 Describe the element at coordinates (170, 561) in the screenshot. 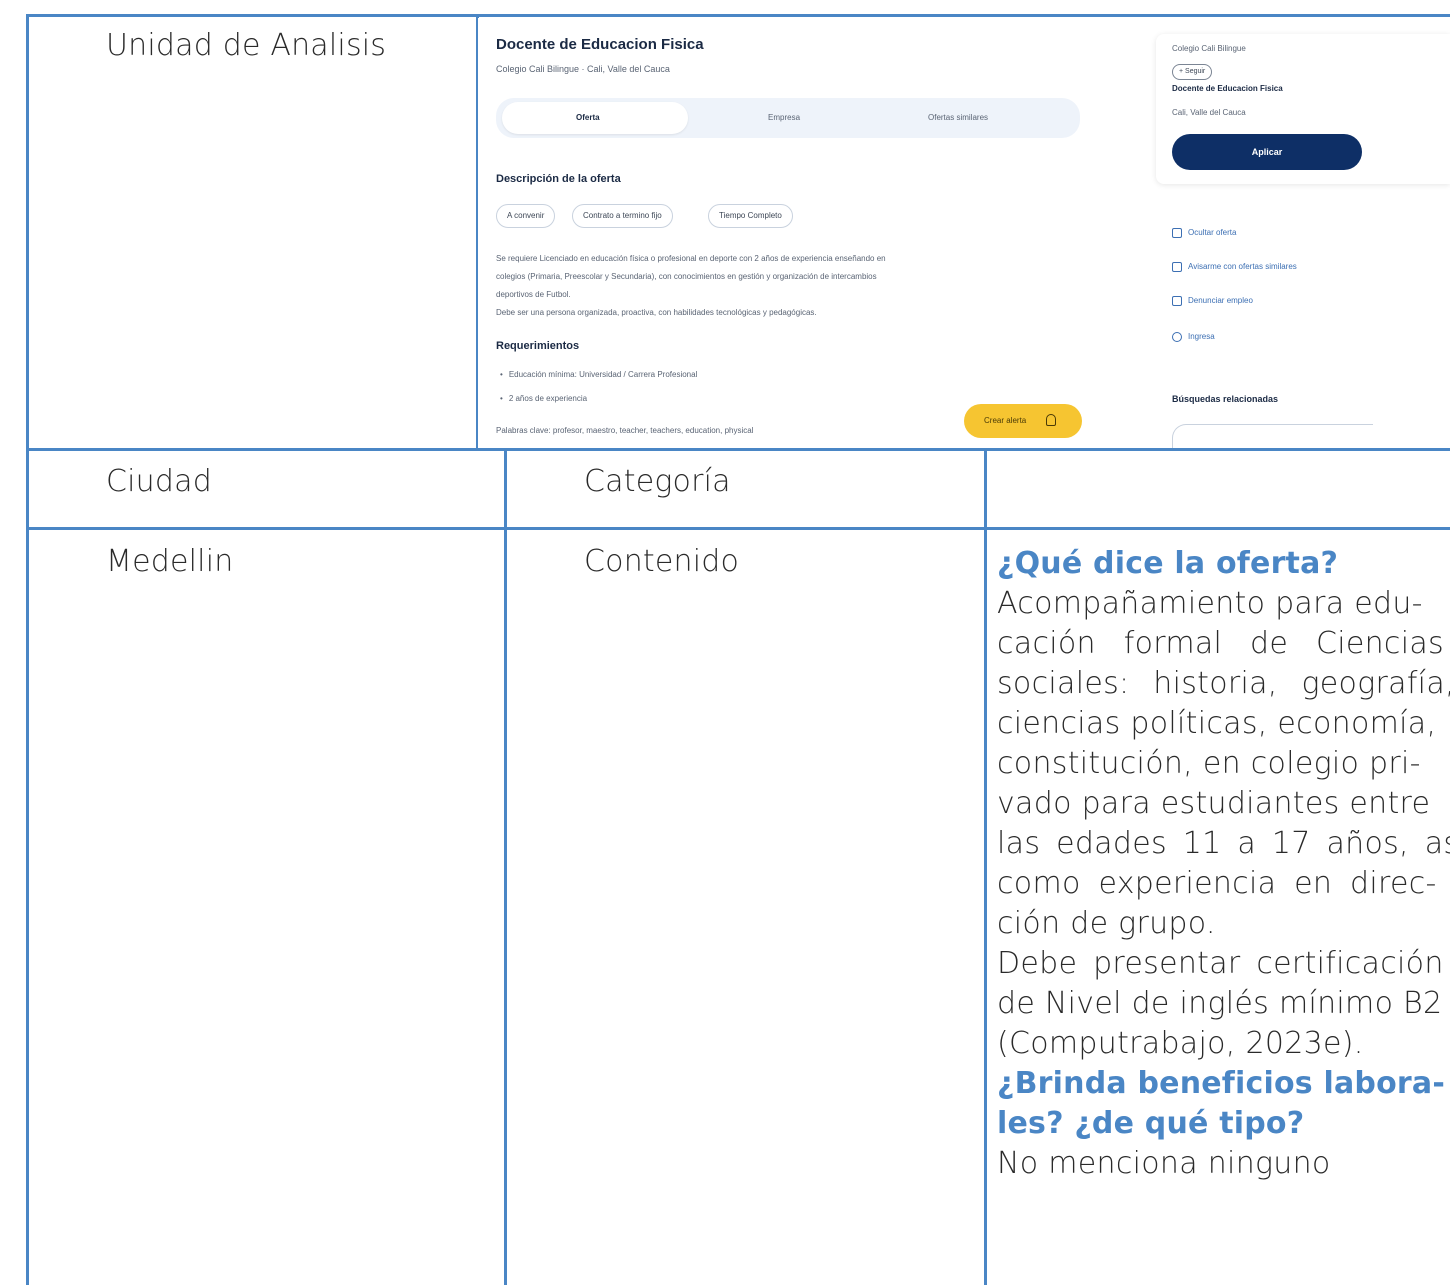

I see `ciudad-value: Medellin` at that location.